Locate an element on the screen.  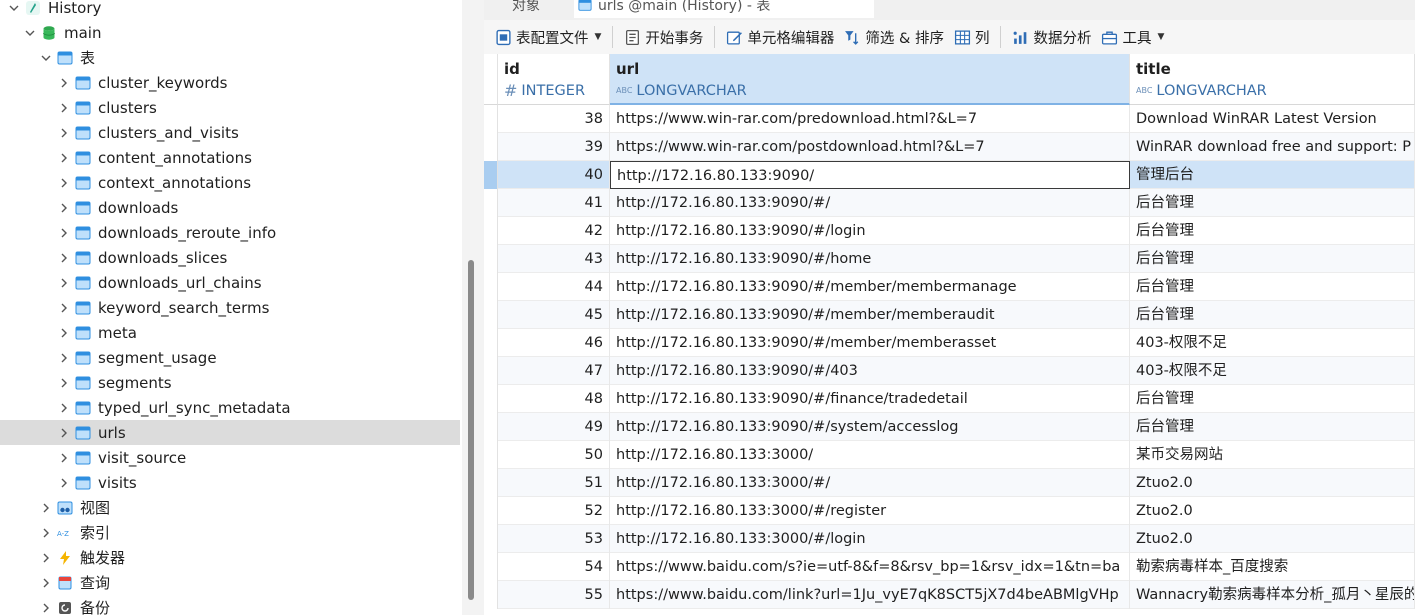
cell-url: http://172.16.80.133:3000/#/login is located at coordinates (870, 539).